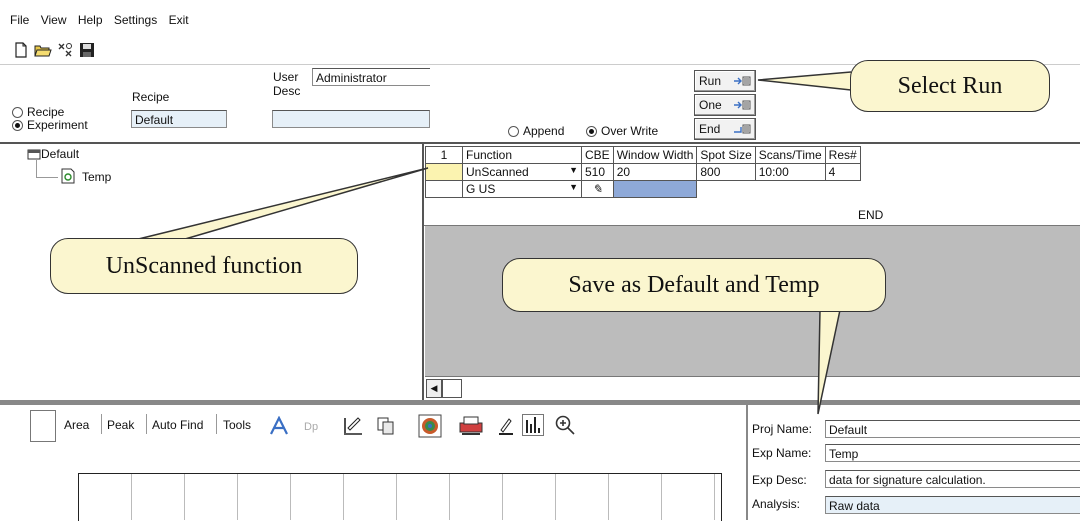 Image resolution: width=1080 pixels, height=521 pixels. I want to click on callout-select-run: Select Run, so click(950, 86).